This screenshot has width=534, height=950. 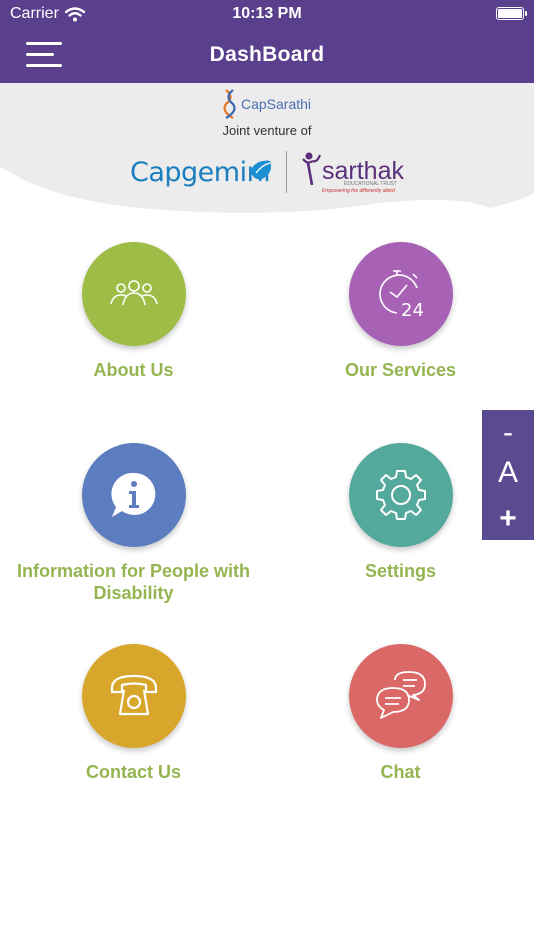 I want to click on battery-icon, so click(x=511, y=13).